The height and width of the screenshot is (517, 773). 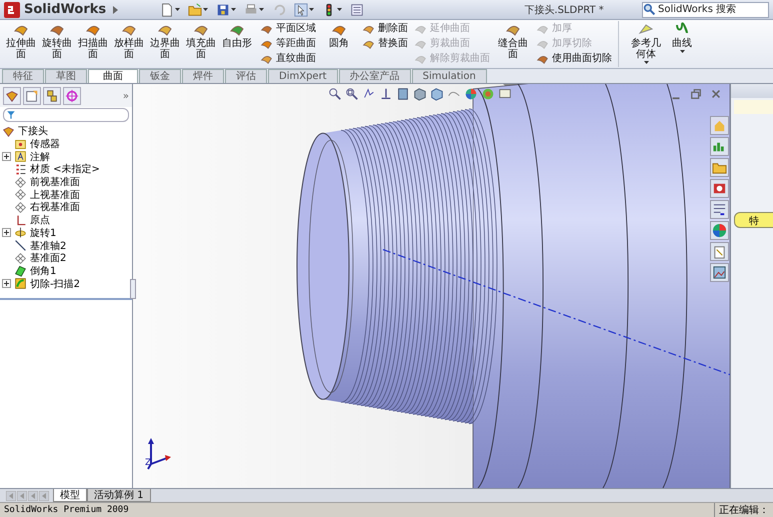 I want to click on ribbon-button: 使用曲面切除, so click(x=574, y=58).